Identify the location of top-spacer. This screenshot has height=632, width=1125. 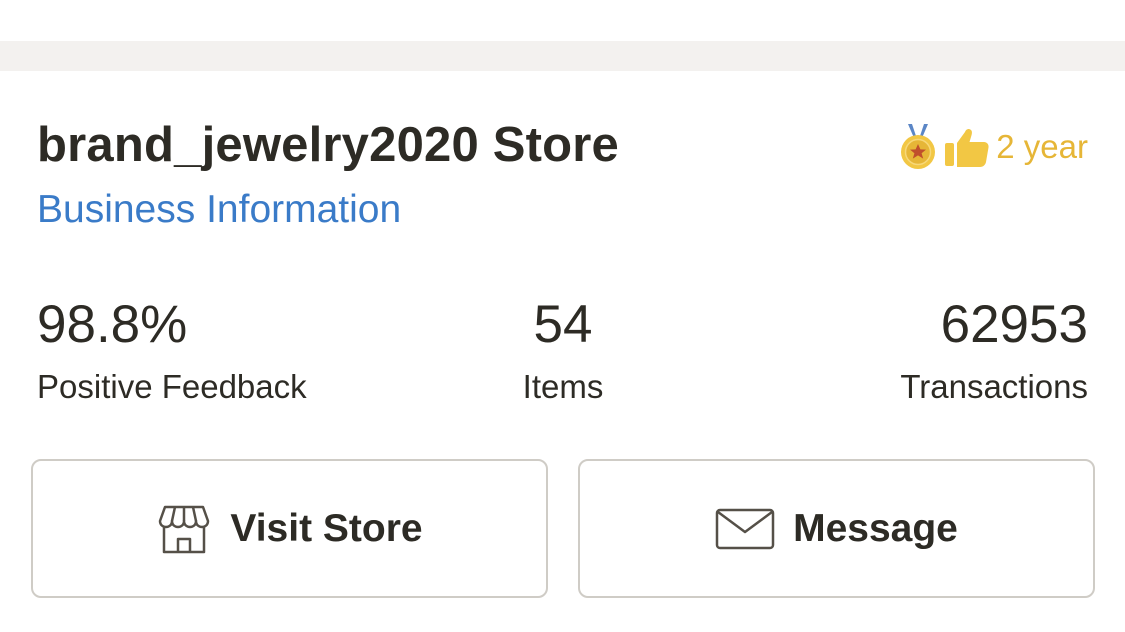
(562, 20).